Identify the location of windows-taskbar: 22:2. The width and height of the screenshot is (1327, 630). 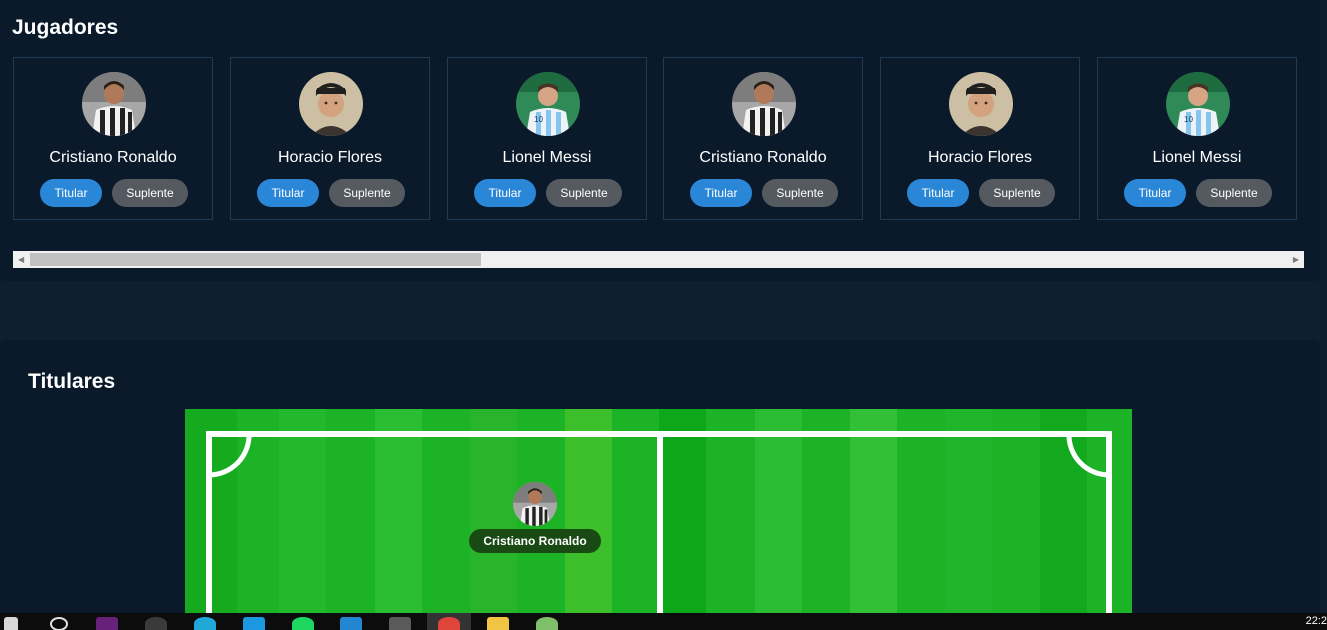
(663, 621).